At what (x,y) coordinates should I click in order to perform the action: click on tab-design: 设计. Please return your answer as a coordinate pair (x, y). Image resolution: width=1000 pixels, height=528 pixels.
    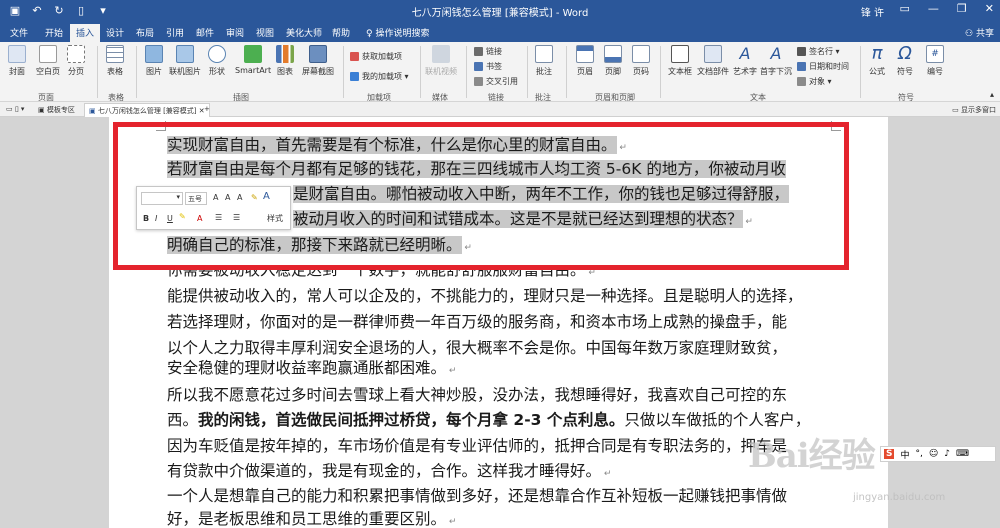
    Looking at the image, I should click on (115, 32).